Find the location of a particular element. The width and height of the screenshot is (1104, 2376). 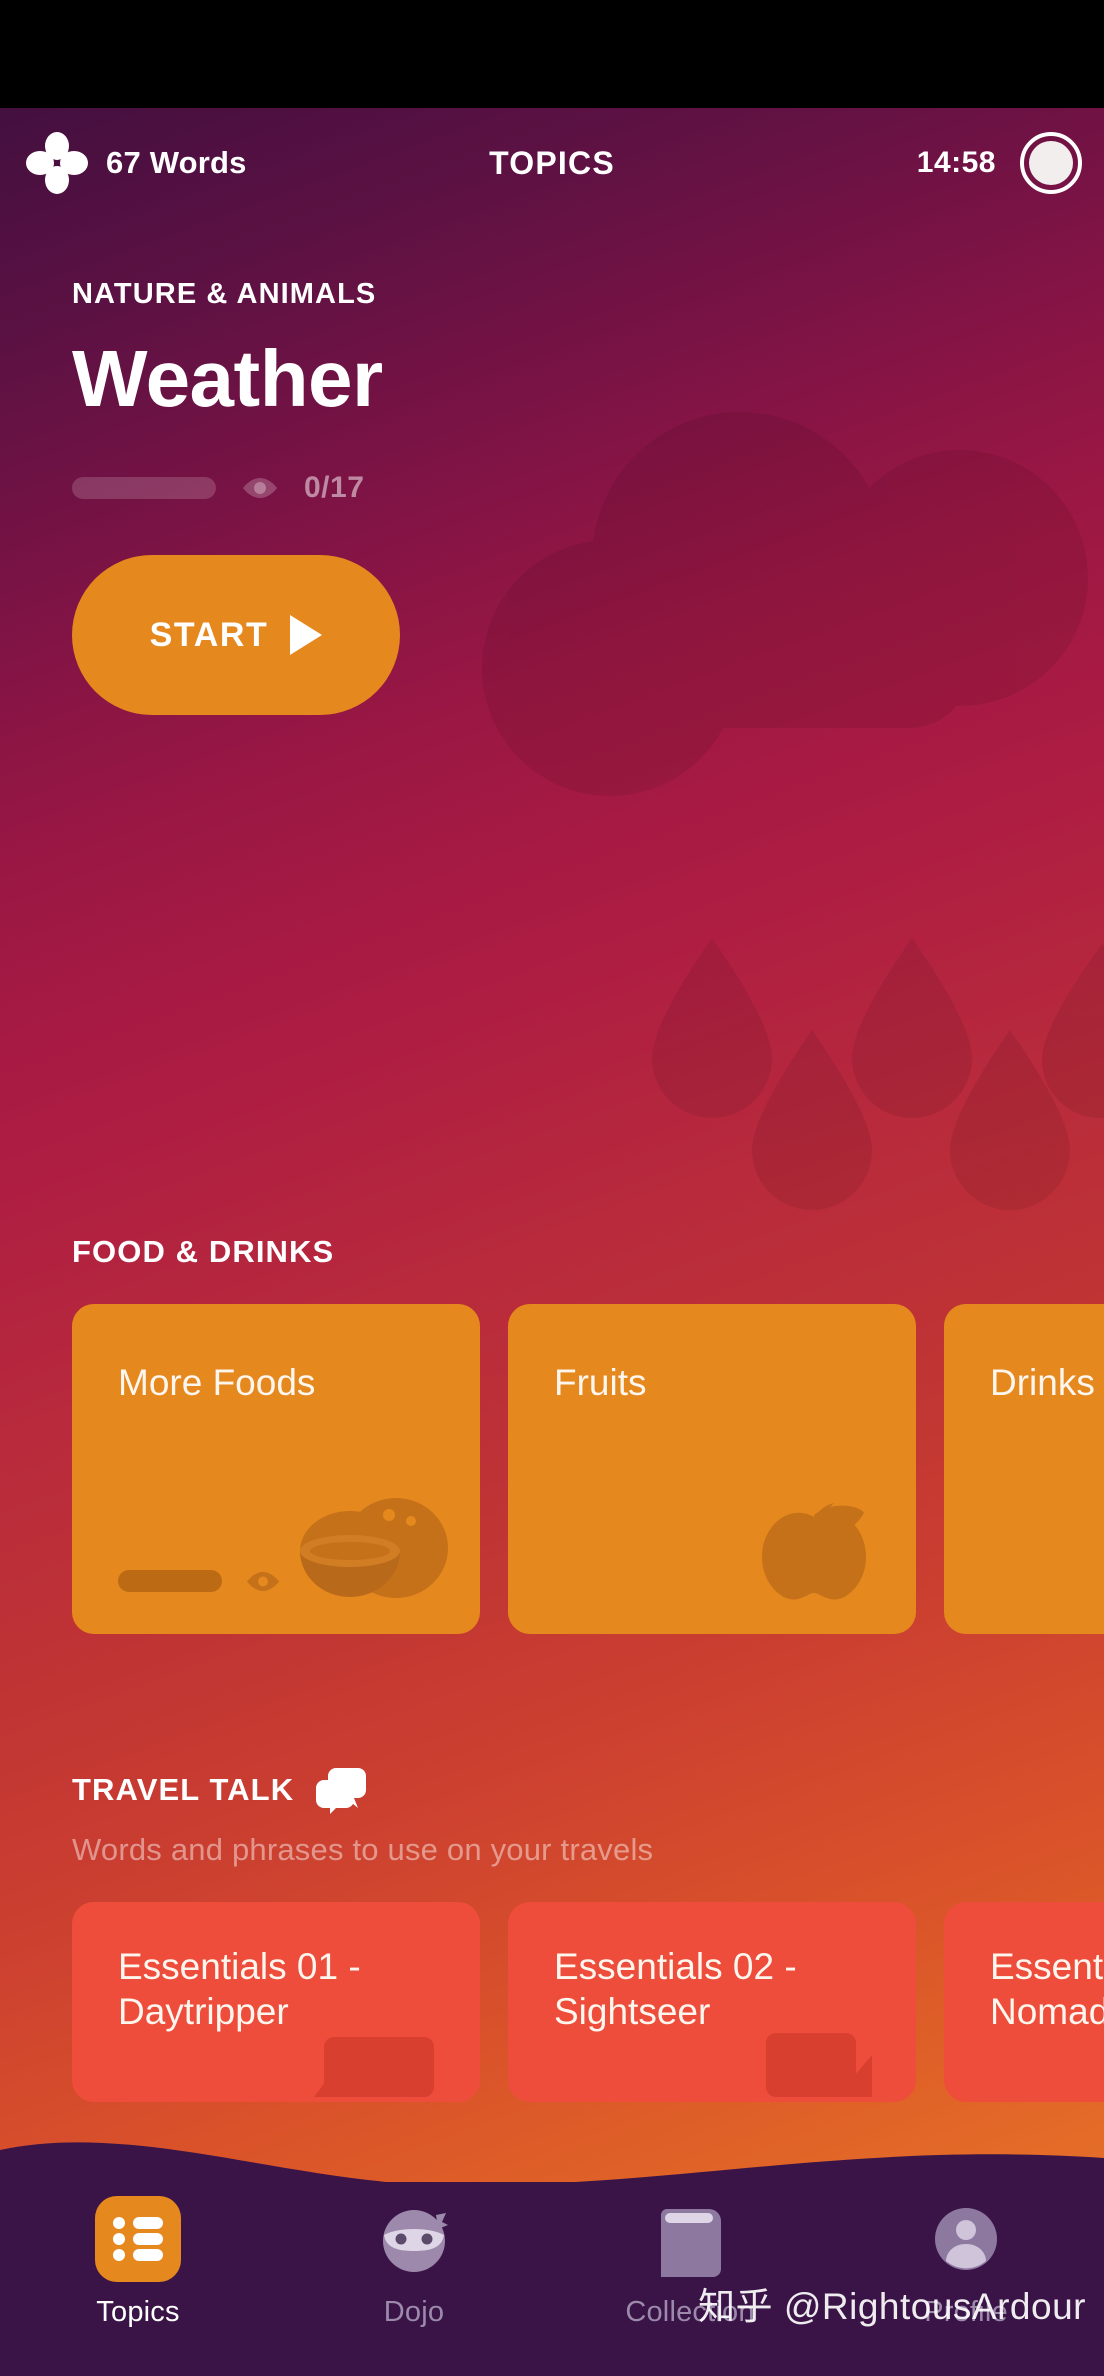

camera-icon is located at coordinates (811, 2054).